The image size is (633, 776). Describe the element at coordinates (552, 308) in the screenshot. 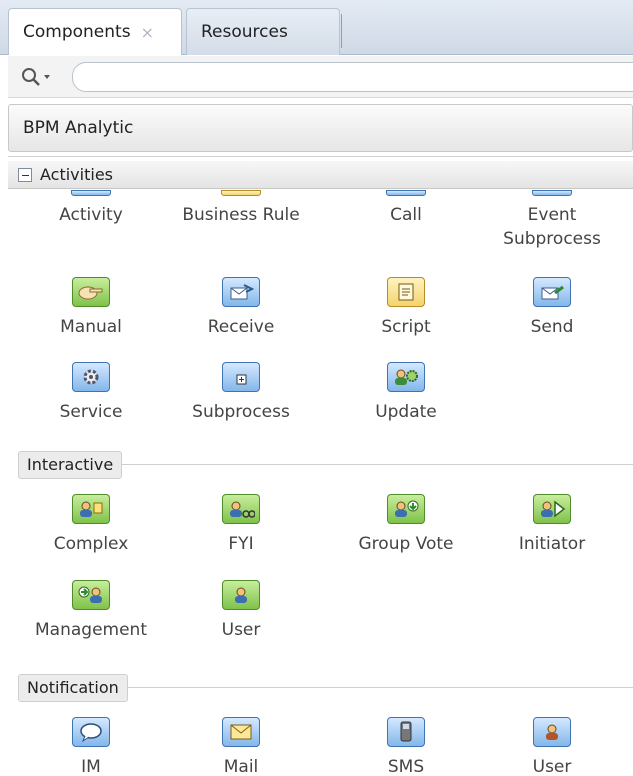

I see `palette-item-send: Send` at that location.